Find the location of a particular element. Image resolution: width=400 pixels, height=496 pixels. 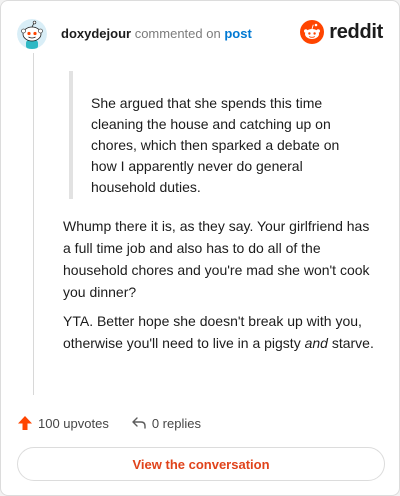

reddit-wordmark: reddit is located at coordinates (356, 31).